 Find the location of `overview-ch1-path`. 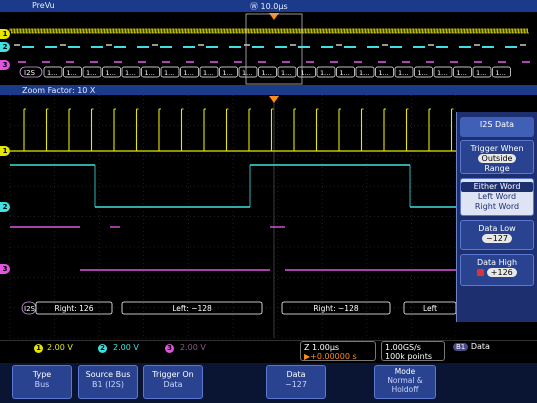

overview-ch1-path is located at coordinates (269, 31).